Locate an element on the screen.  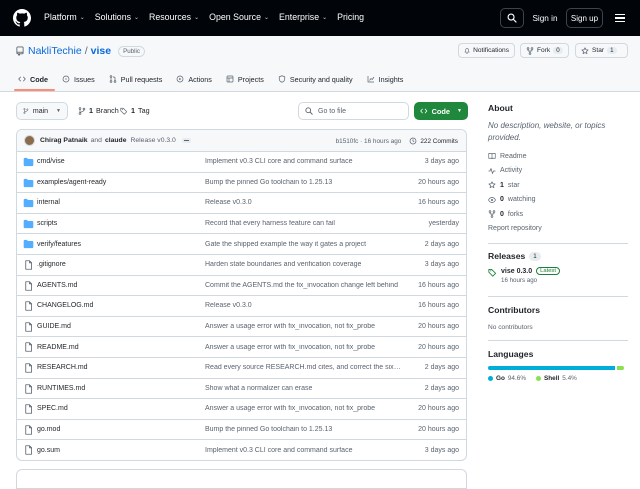
global-nav-item-resources: Resources ⌄ is located at coordinates (174, 17).